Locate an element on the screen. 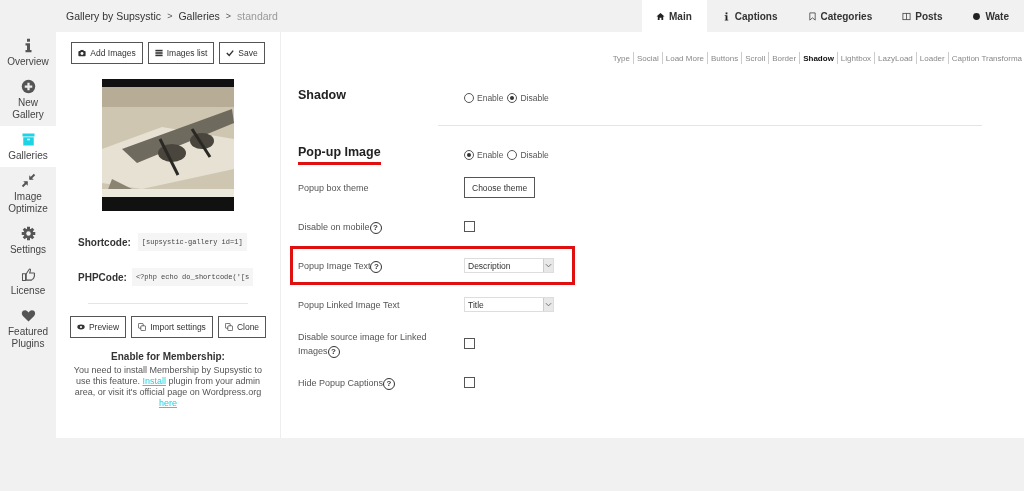 Image resolution: width=1024 pixels, height=491 pixels. toolbar-button: Images list is located at coordinates (181, 53).